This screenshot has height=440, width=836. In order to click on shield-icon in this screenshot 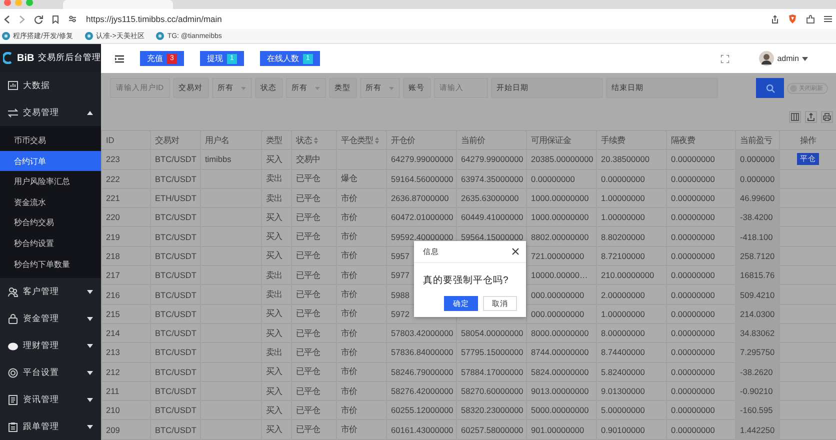, I will do `click(792, 19)`.